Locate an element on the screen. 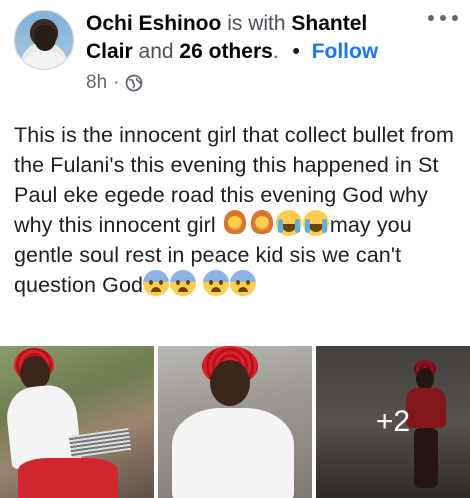 This screenshot has height=498, width=470. avatar-face is located at coordinates (45, 38).